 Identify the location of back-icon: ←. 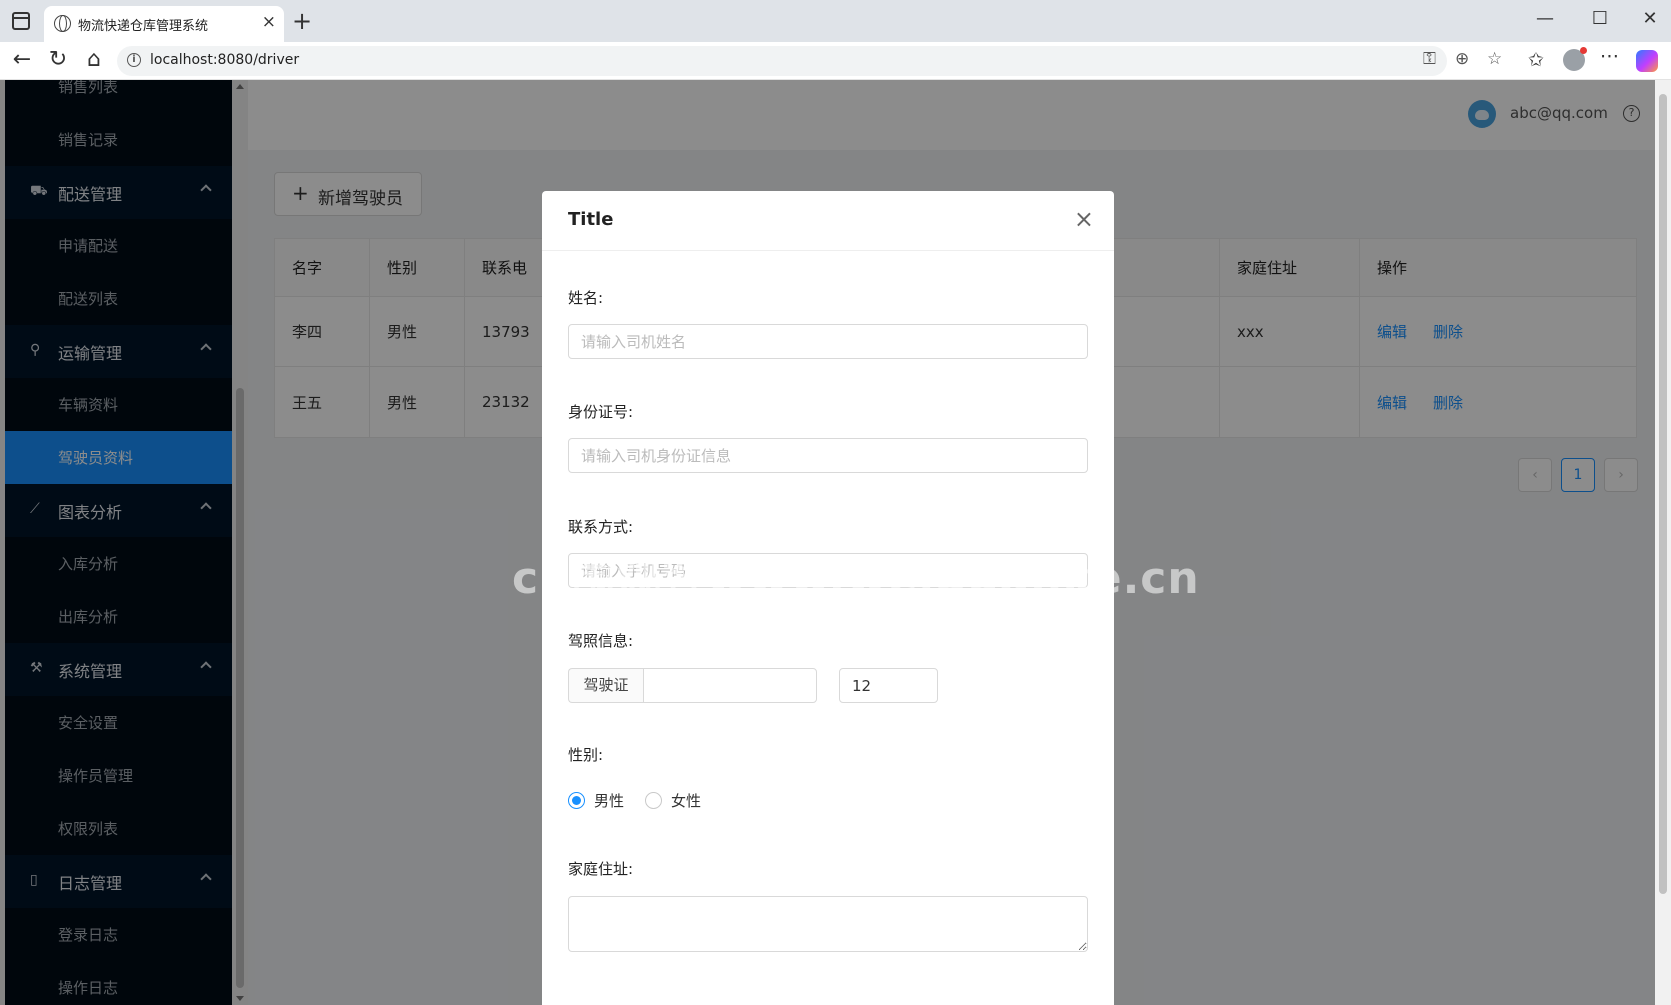
(22, 59).